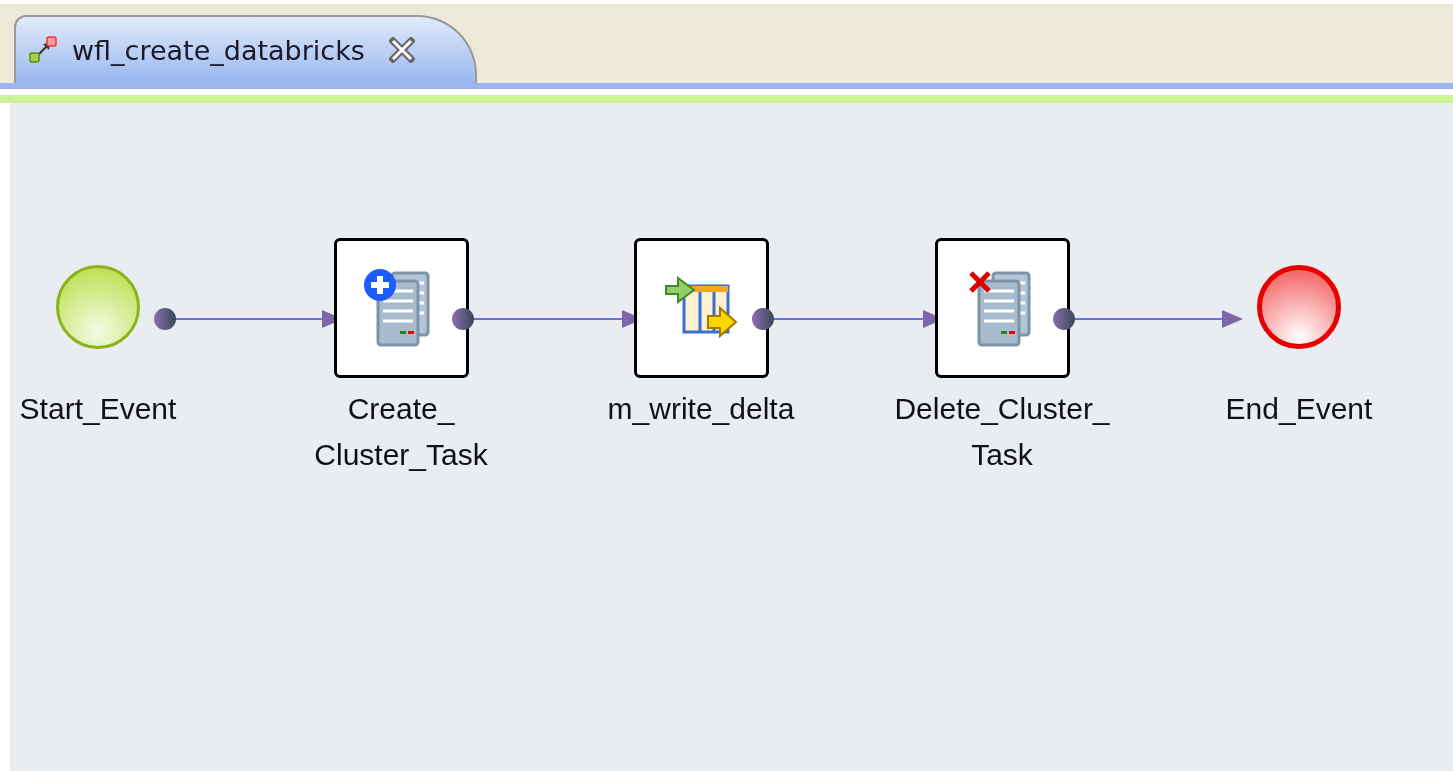 This screenshot has height=771, width=1453. I want to click on editor-tab: wfl_create_databricks, so click(245, 49).